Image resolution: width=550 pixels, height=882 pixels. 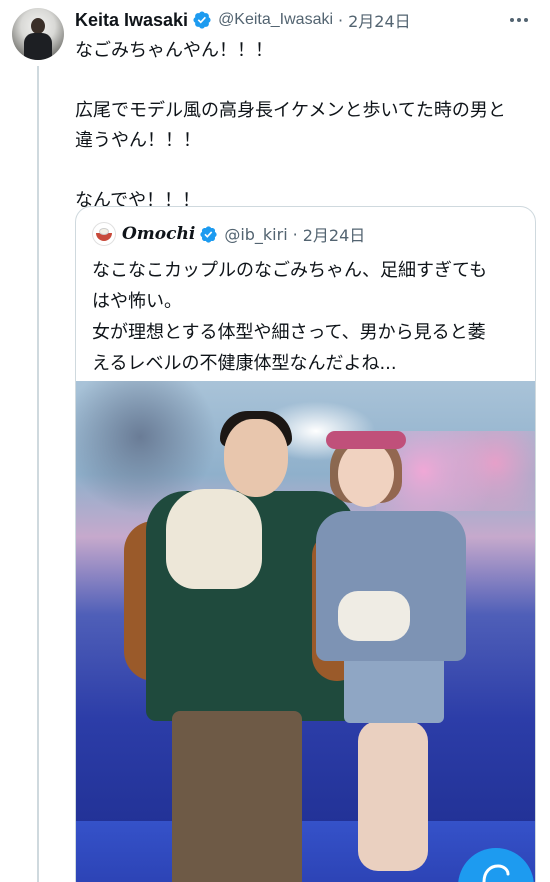 I want to click on avatar-body, so click(x=38, y=46).